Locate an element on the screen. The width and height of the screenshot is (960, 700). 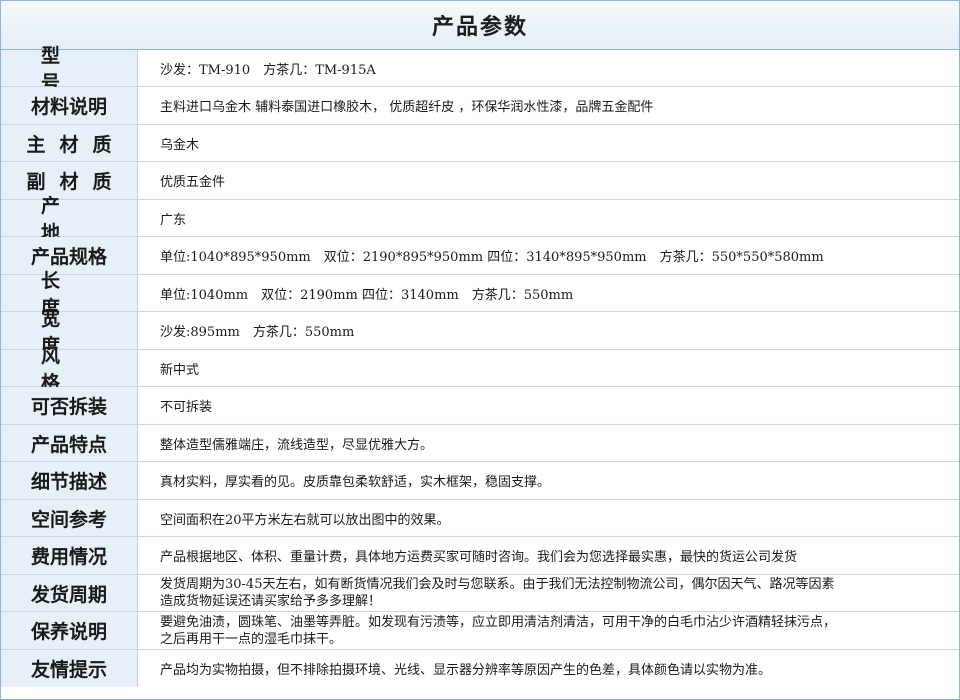
row-origin: 产地 广东 is located at coordinates (480, 219).